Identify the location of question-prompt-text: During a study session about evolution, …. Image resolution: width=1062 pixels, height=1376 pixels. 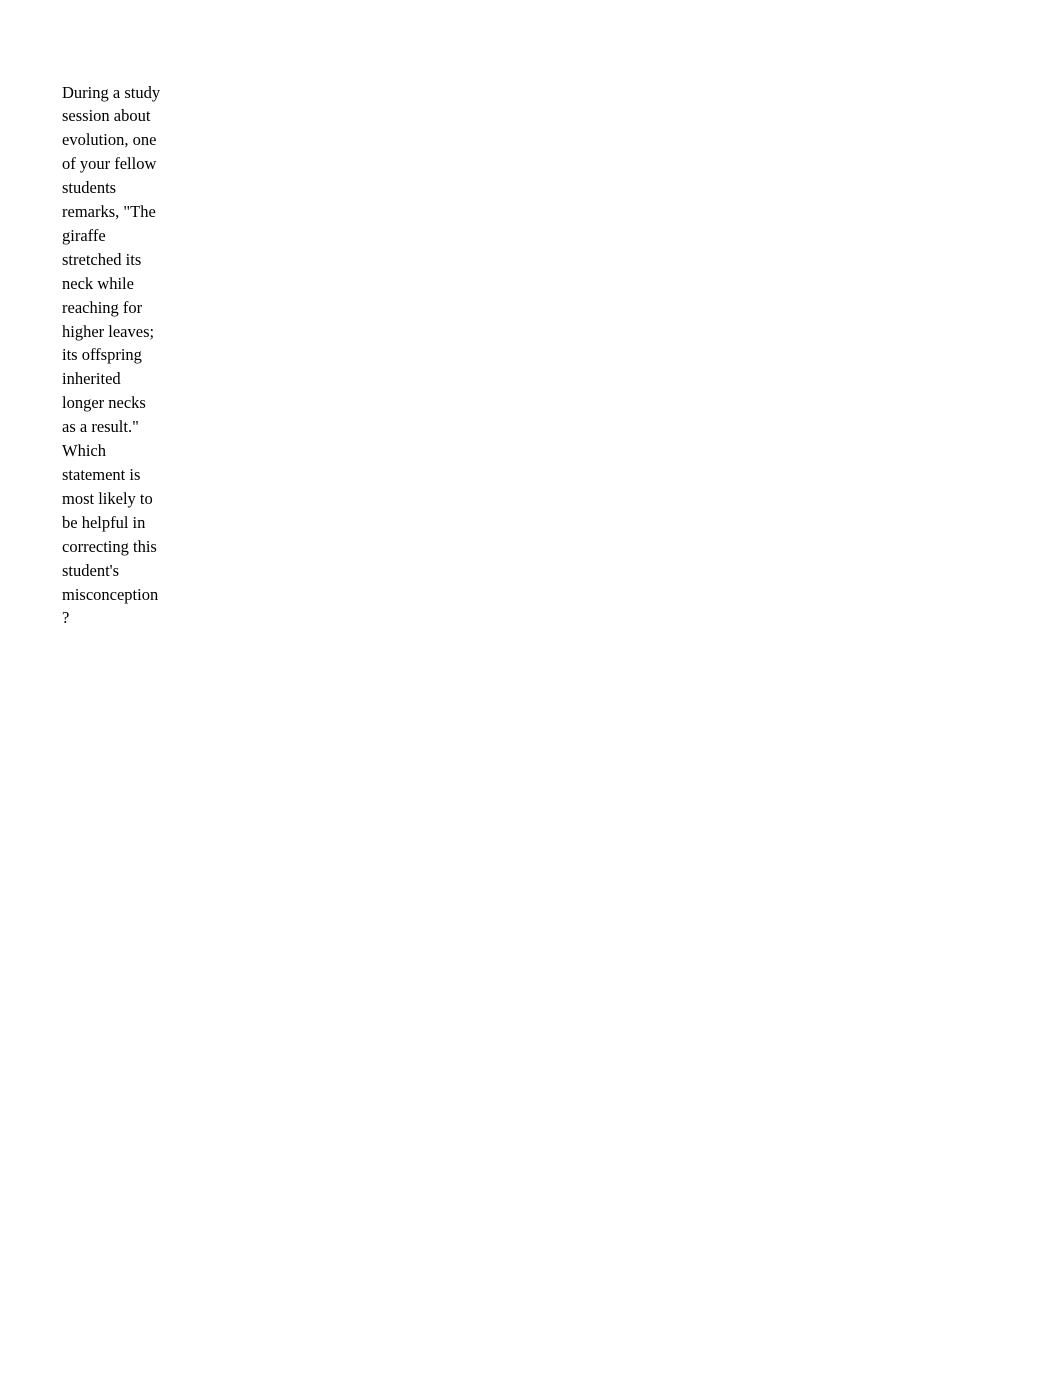
(111, 355).